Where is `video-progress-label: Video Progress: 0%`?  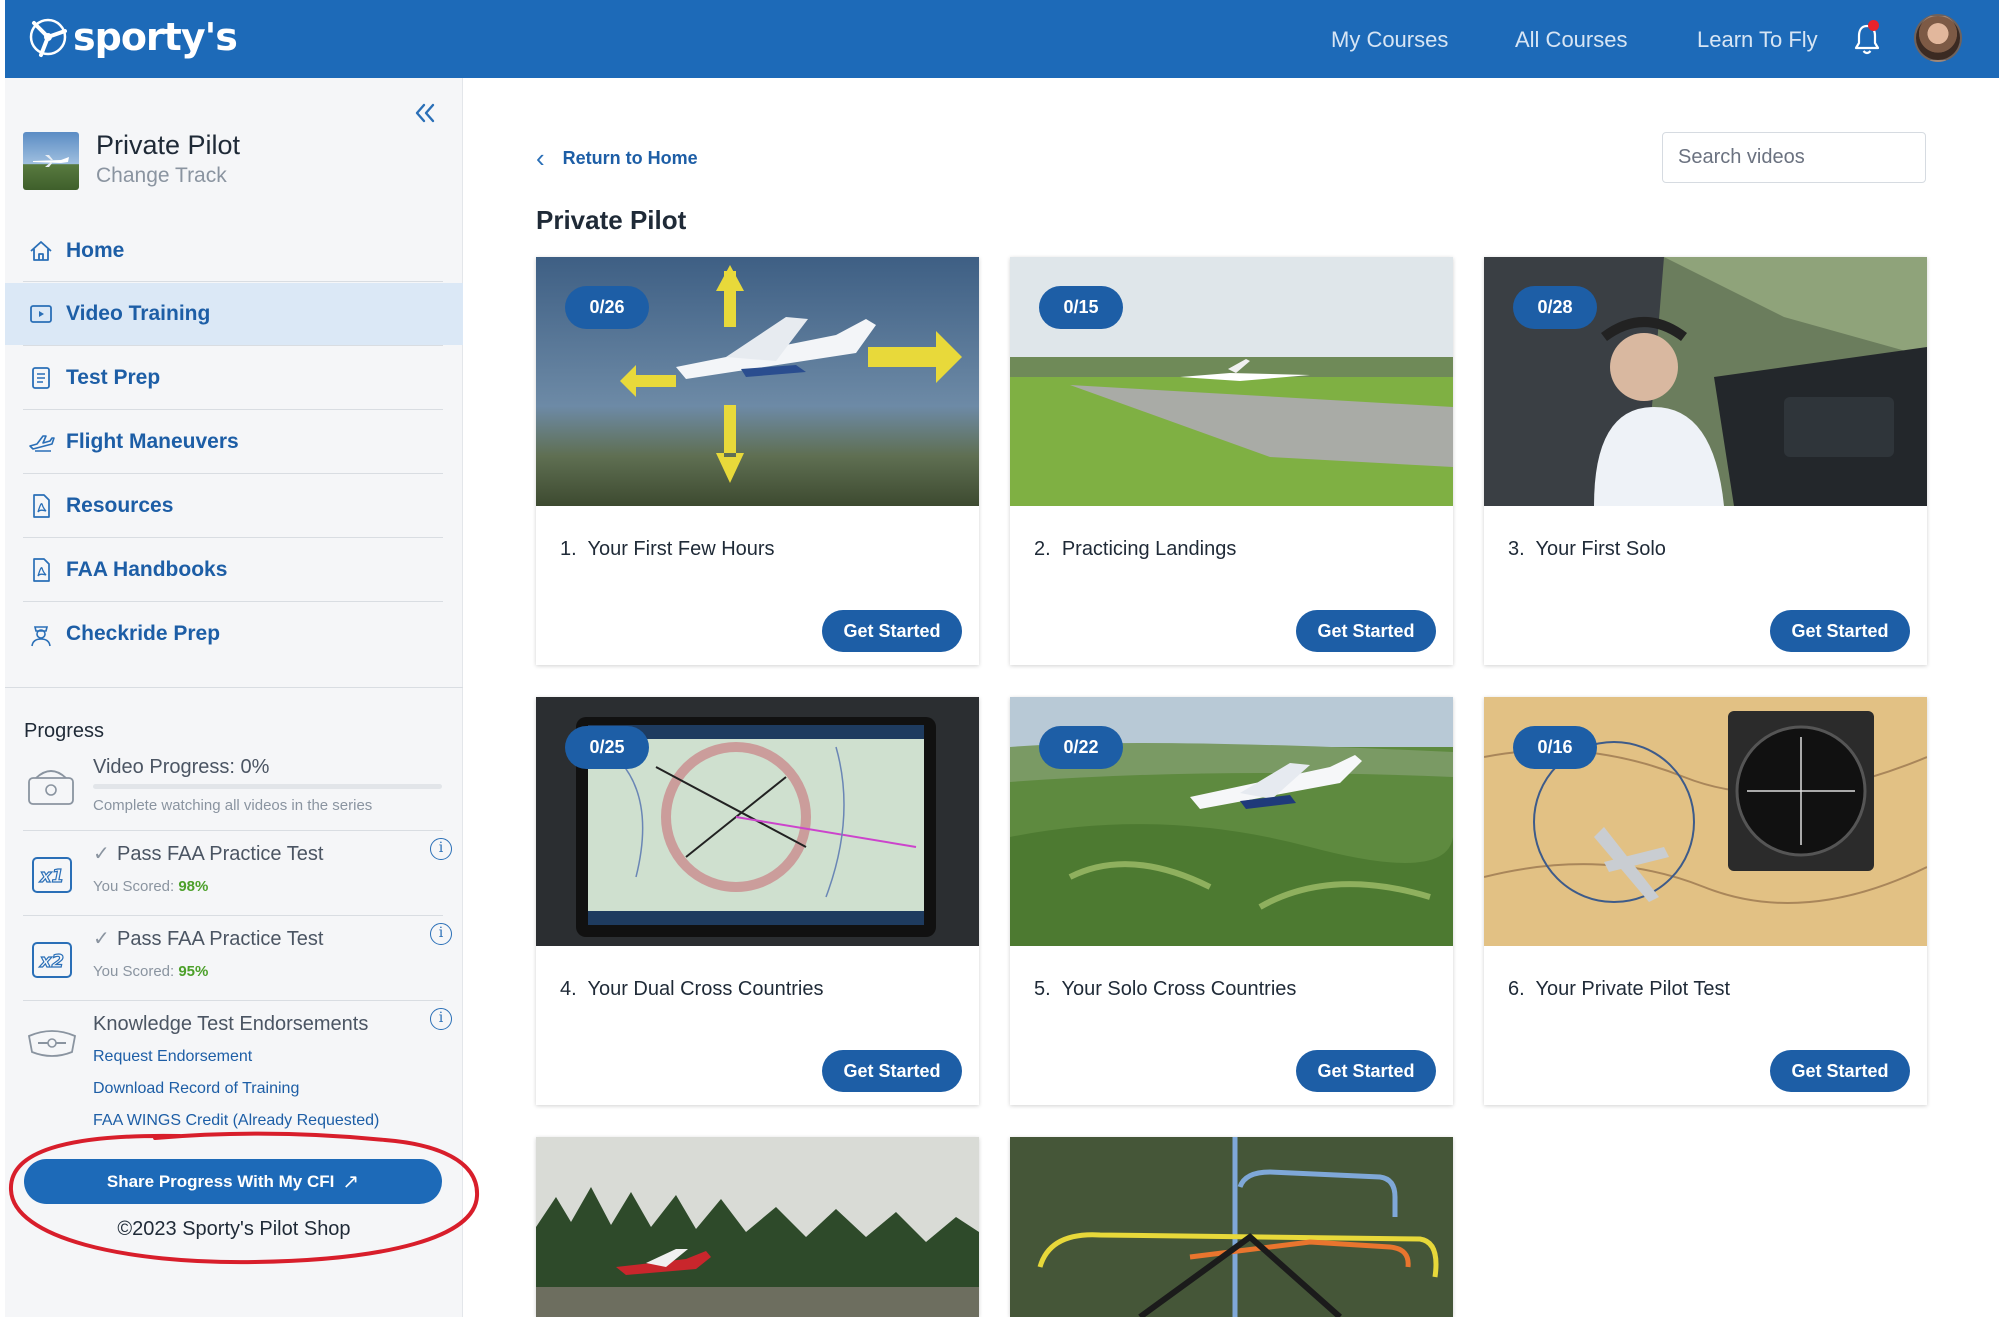
video-progress-label: Video Progress: 0% is located at coordinates (181, 767).